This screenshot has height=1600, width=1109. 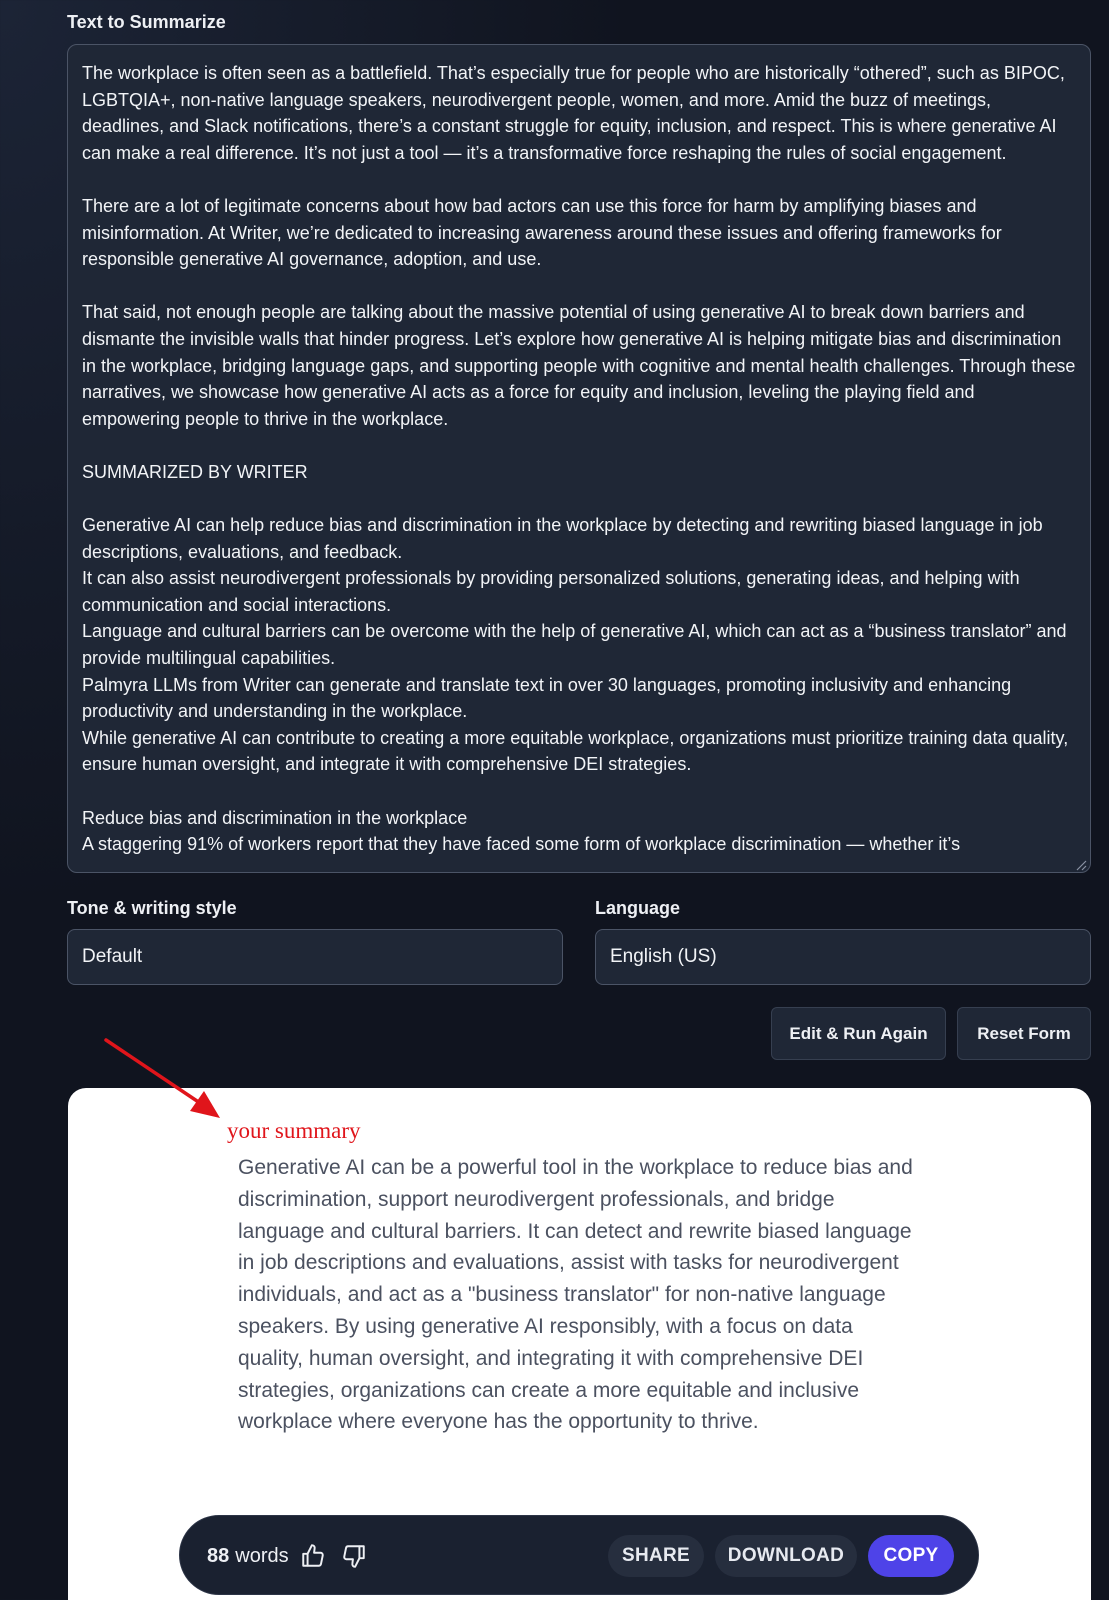 I want to click on language-value: English (US), so click(x=663, y=956).